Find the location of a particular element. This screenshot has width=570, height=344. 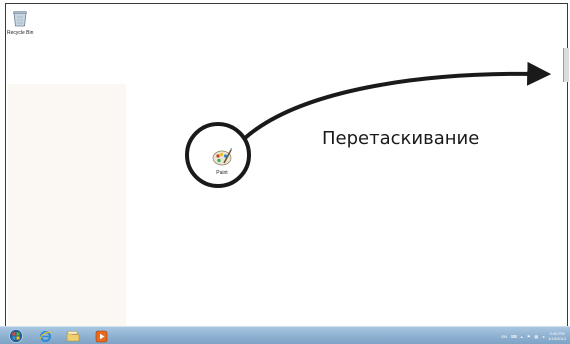

network-icon: ▦ is located at coordinates (536, 336).